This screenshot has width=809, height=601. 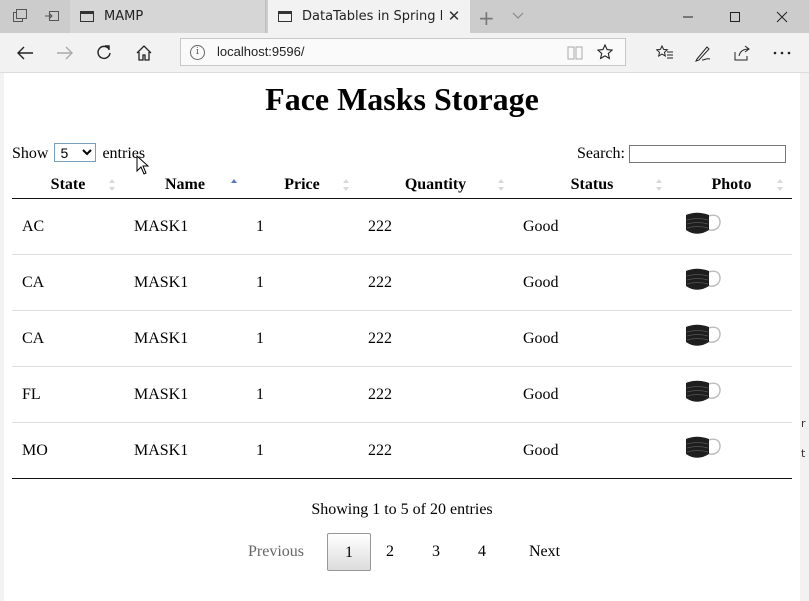 I want to click on share-icon, so click(x=742, y=53).